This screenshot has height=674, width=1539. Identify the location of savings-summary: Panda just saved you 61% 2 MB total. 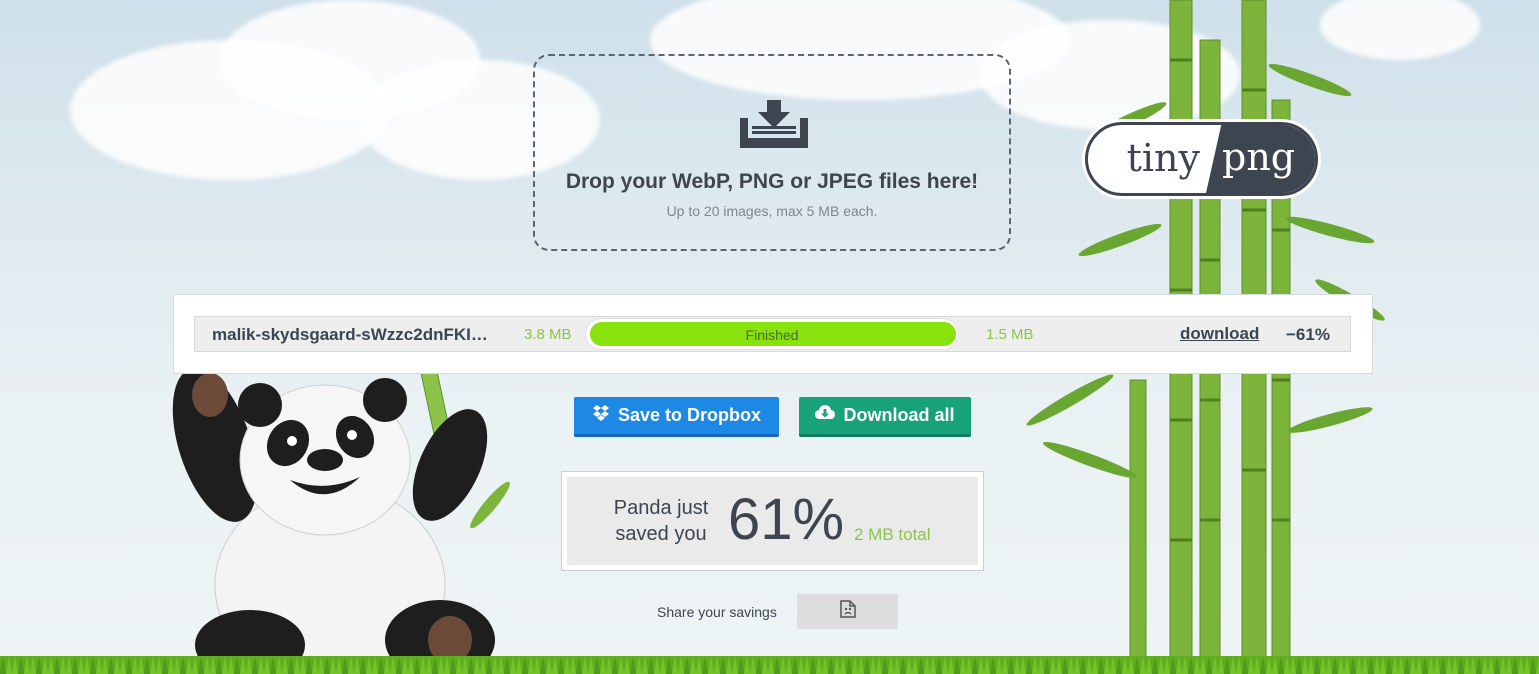
(772, 521).